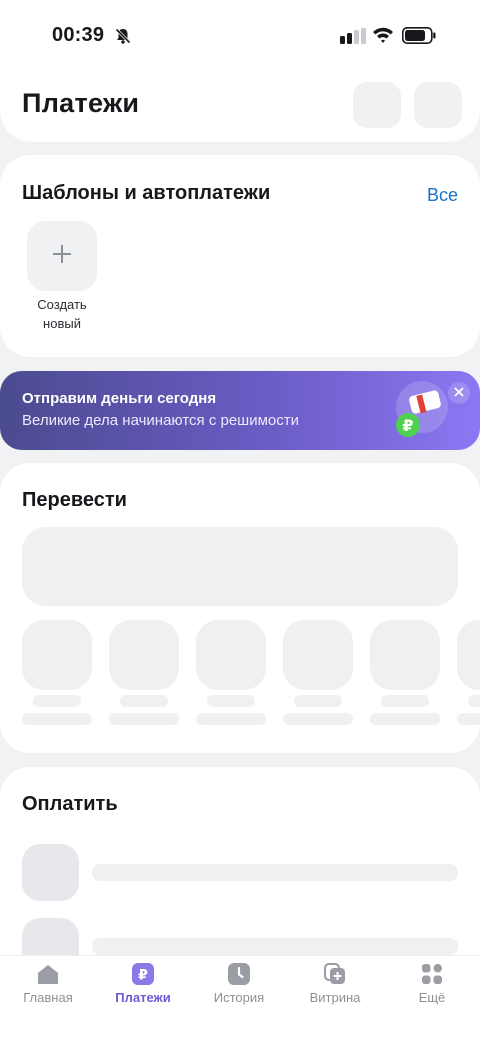  Describe the element at coordinates (48, 997) in the screenshot. I see `tab-label: Главная` at that location.